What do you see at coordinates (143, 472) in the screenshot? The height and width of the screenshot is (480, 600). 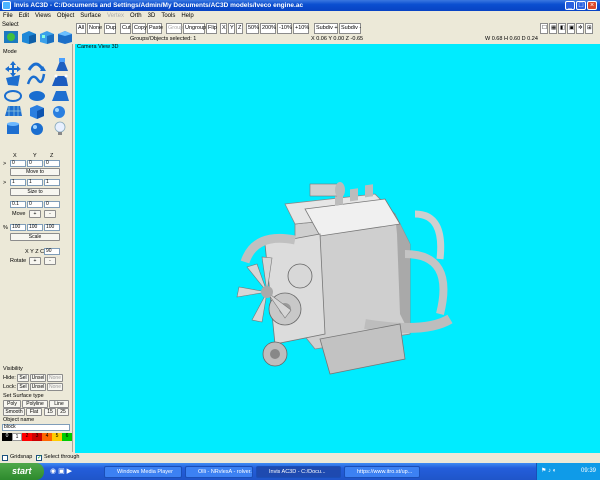 I see `task-windows-media-player: Windows Media Player` at bounding box center [143, 472].